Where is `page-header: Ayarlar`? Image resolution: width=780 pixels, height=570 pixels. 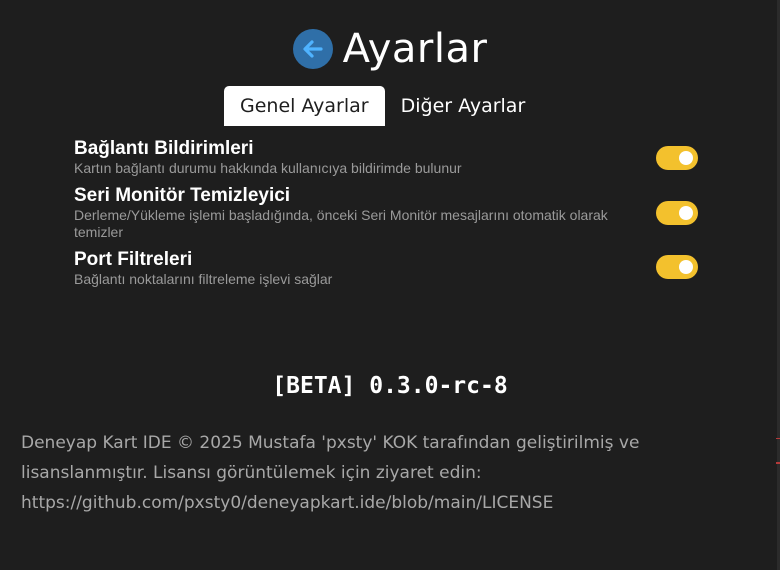 page-header: Ayarlar is located at coordinates (390, 49).